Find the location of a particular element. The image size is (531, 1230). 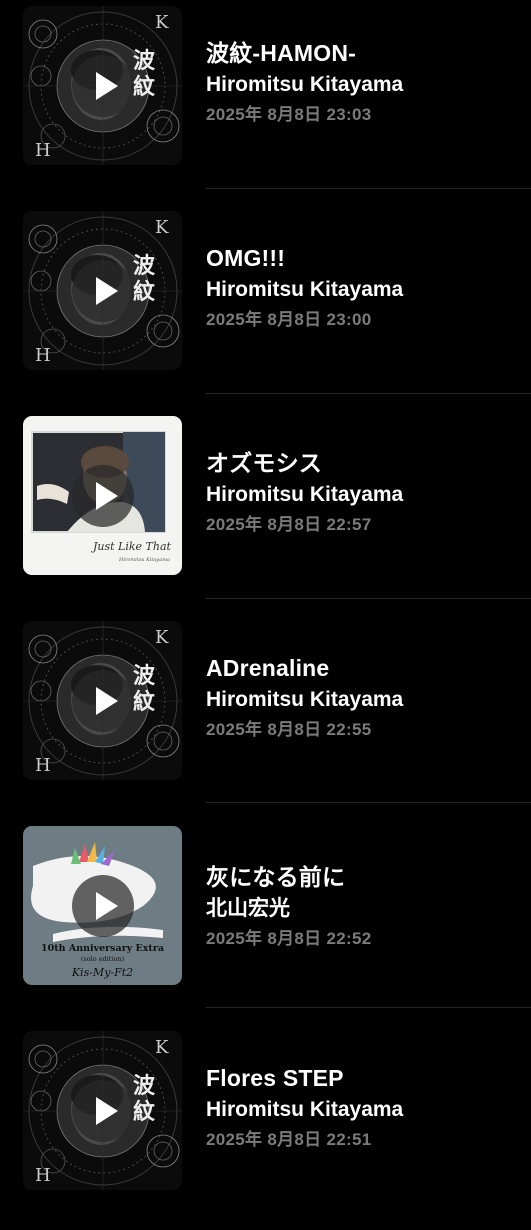

track-played-at: 2025年 8月8日 22:51 is located at coordinates (289, 1139).